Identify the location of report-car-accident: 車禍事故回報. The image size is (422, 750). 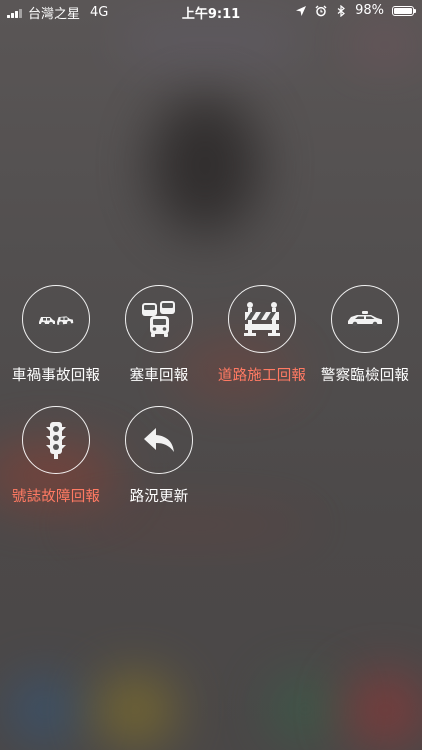
(56, 335).